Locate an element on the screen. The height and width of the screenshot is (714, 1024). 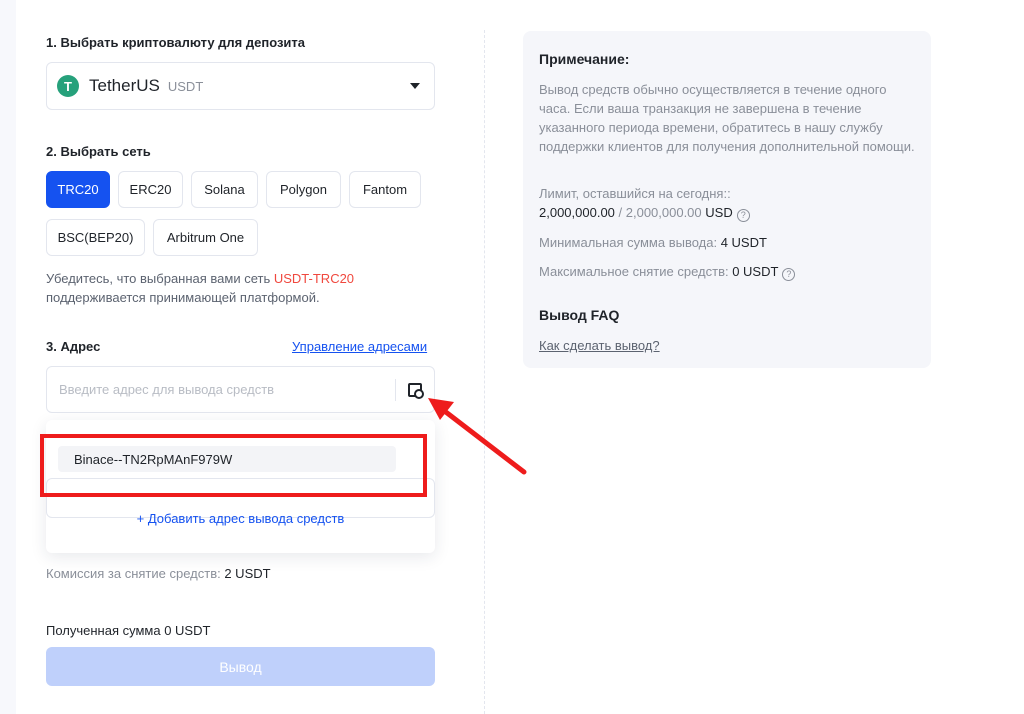
address-field is located at coordinates (240, 389).